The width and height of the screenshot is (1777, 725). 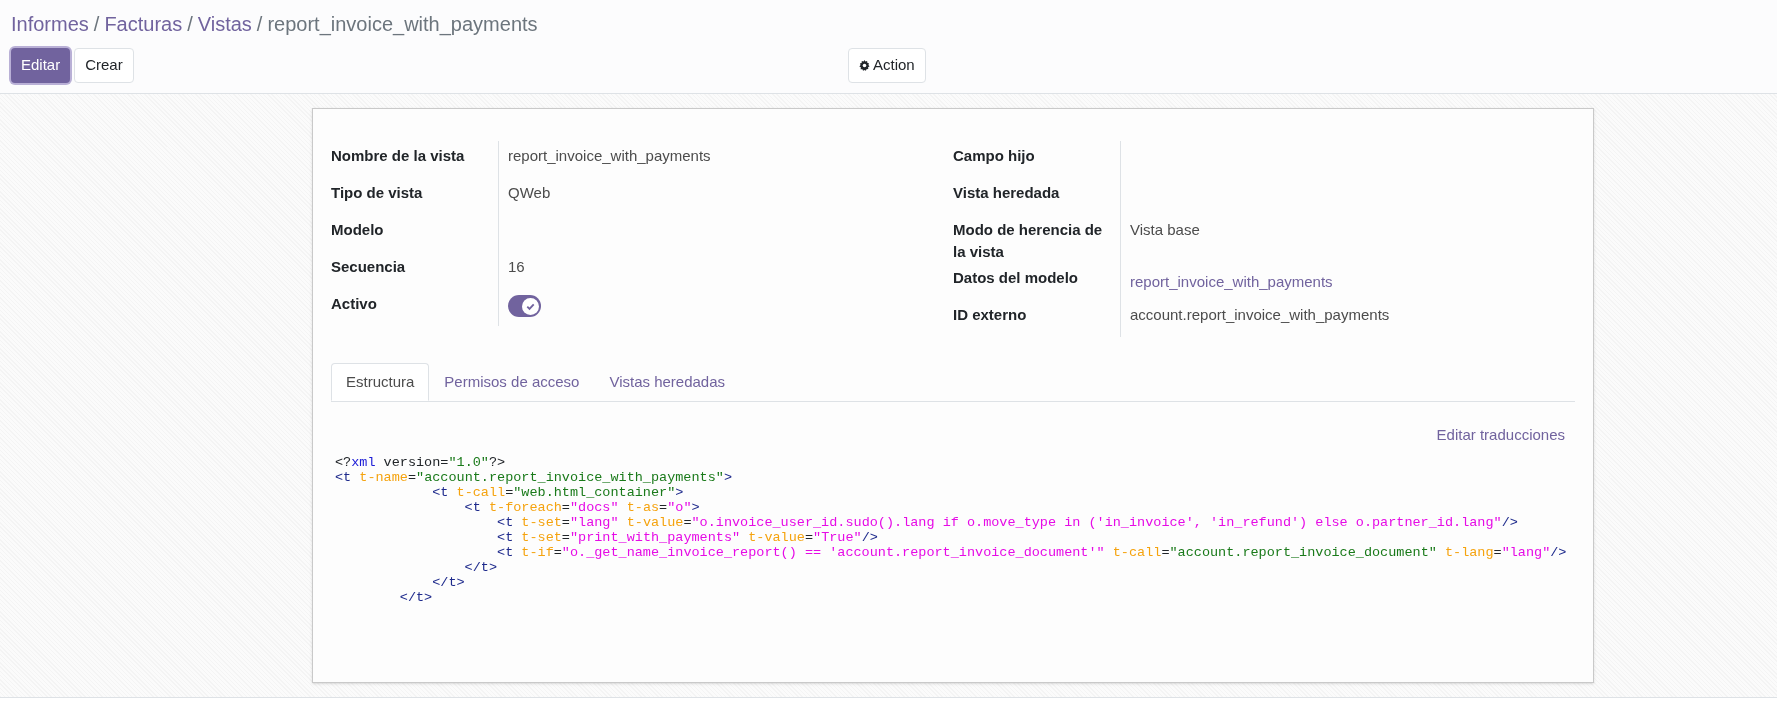 I want to click on code-line: <?xml version="1.0"?>, so click(x=421, y=462).